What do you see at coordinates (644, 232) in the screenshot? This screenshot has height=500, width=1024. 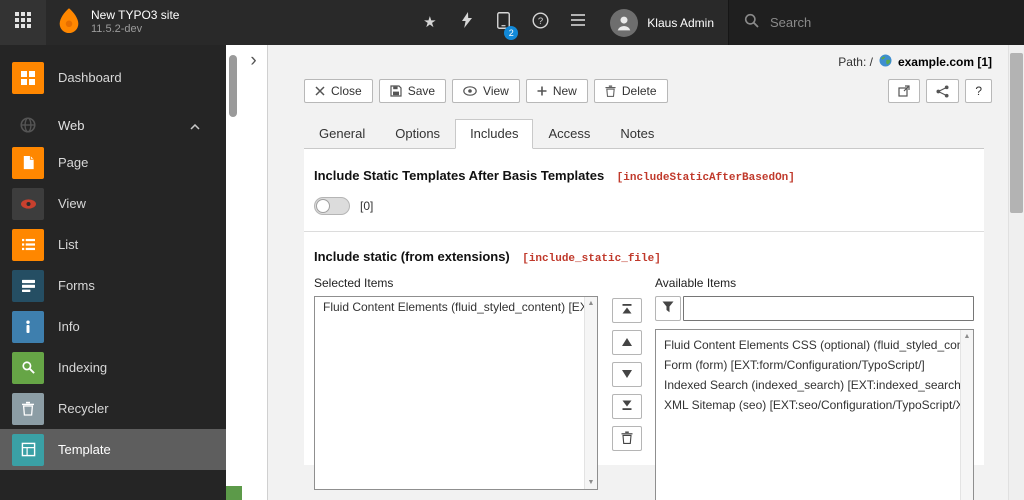 I see `section-divider` at bounding box center [644, 232].